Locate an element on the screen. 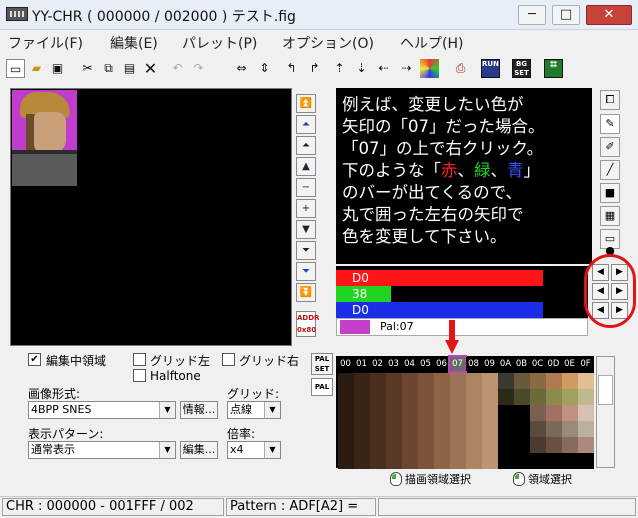 The image size is (638, 518). red-bar: D0 is located at coordinates (439, 278).